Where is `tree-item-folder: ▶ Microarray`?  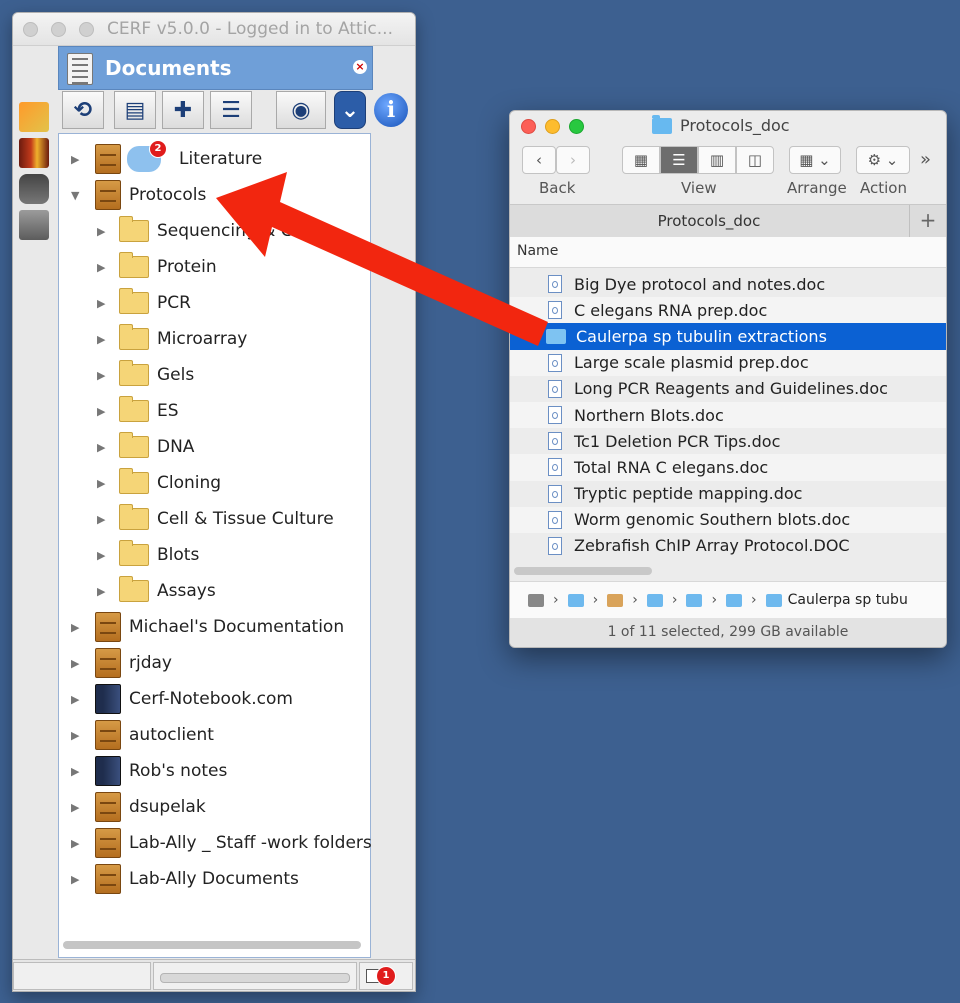
tree-item-folder: ▶ Microarray is located at coordinates (172, 339).